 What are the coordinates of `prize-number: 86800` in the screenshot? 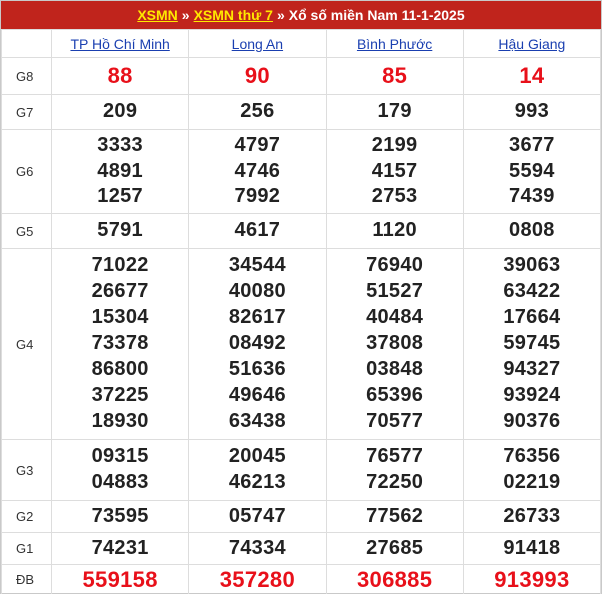 It's located at (120, 368).